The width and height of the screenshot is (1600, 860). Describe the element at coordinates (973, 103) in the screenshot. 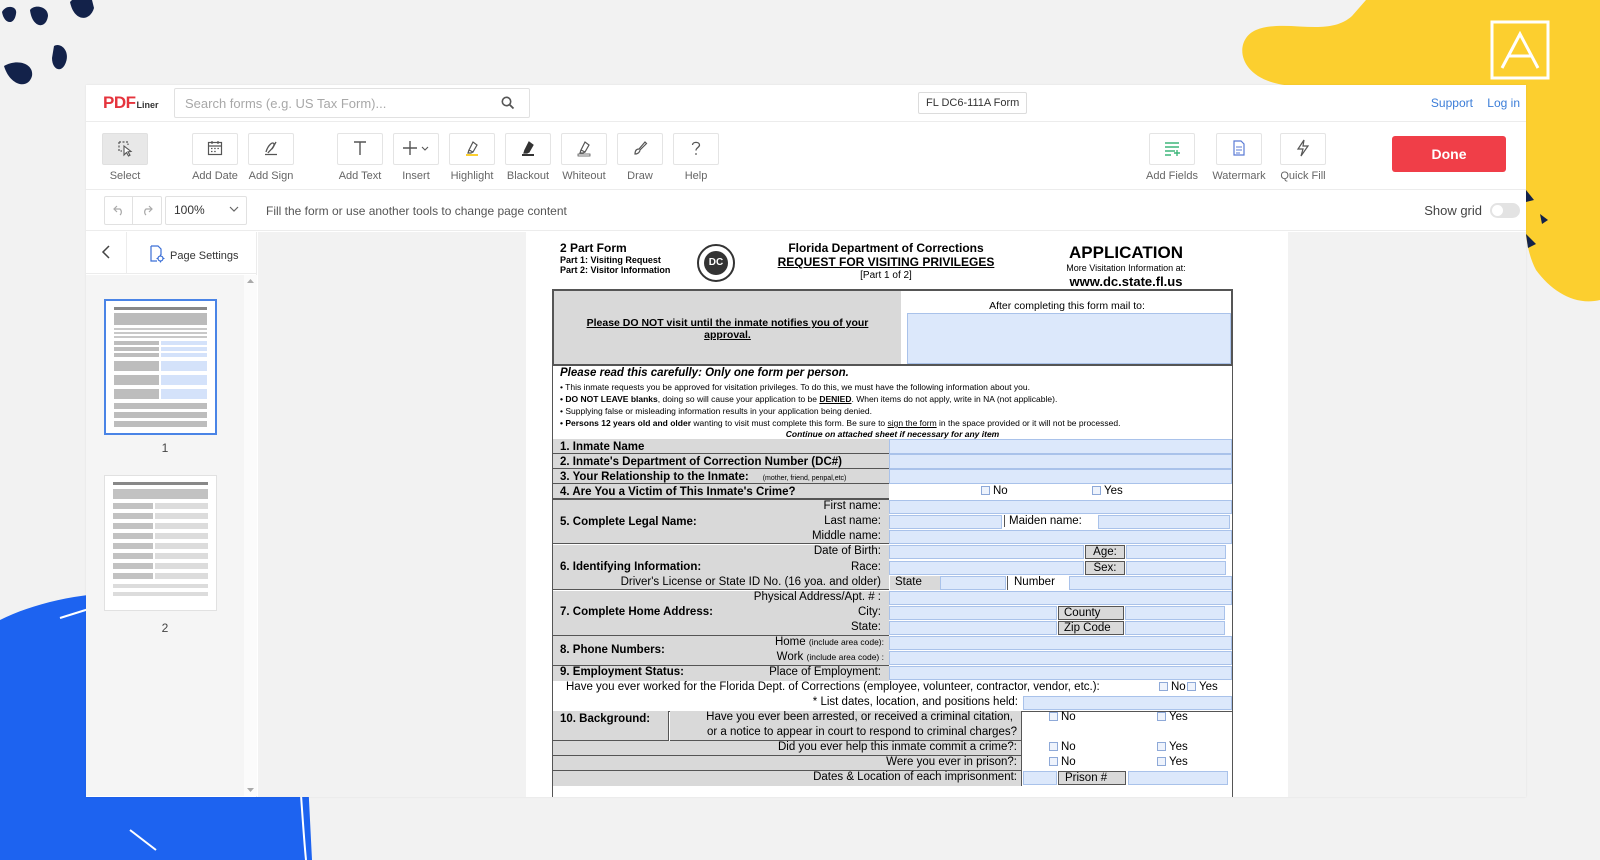

I see `form-name-badge: FL DC6-111A Form` at that location.